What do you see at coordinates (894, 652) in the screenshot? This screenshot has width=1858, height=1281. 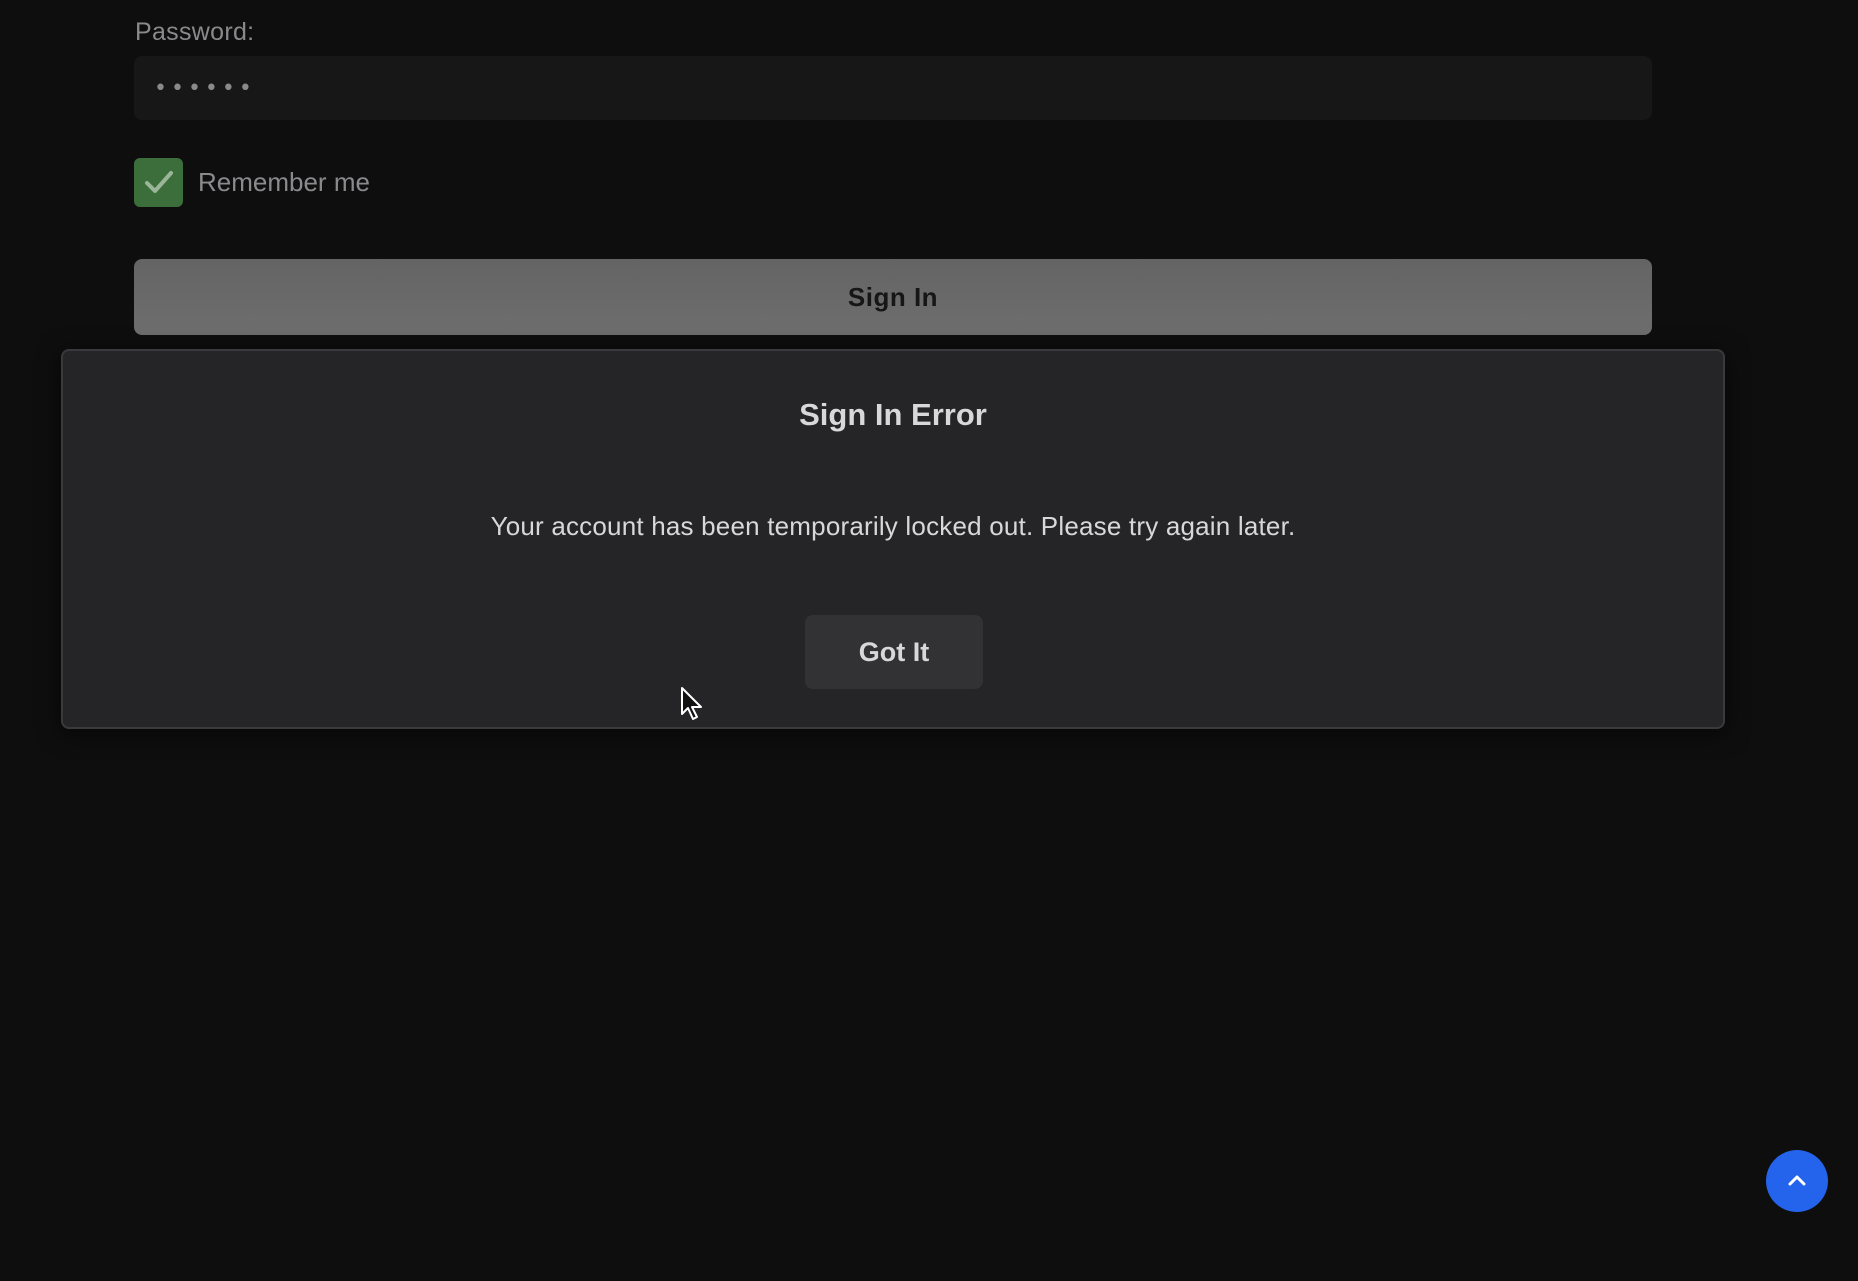 I see `got-it-button: Got It` at bounding box center [894, 652].